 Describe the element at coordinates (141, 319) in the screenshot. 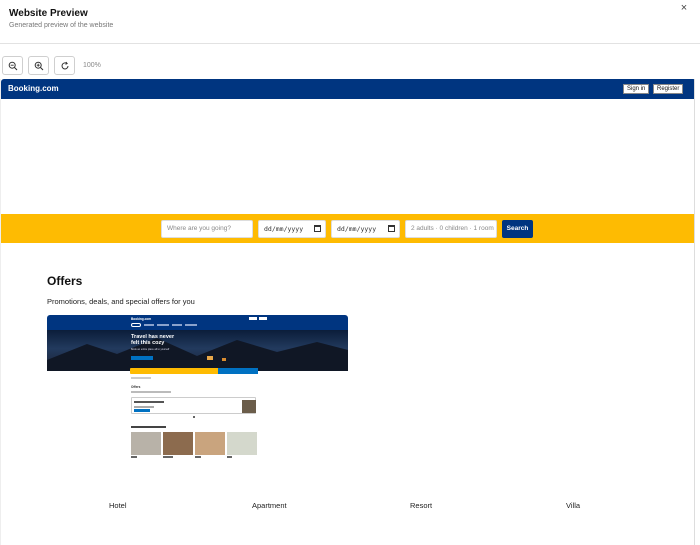

I see `thumb-logo: Booking.com` at that location.